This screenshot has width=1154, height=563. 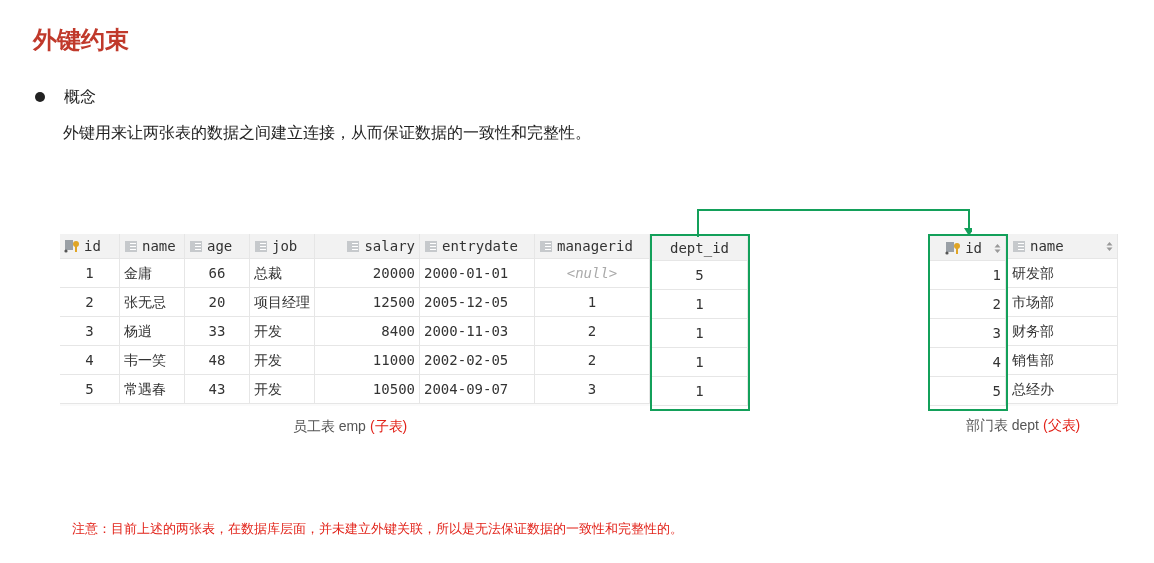 I want to click on slide-title: 外键约束, so click(x=81, y=40).